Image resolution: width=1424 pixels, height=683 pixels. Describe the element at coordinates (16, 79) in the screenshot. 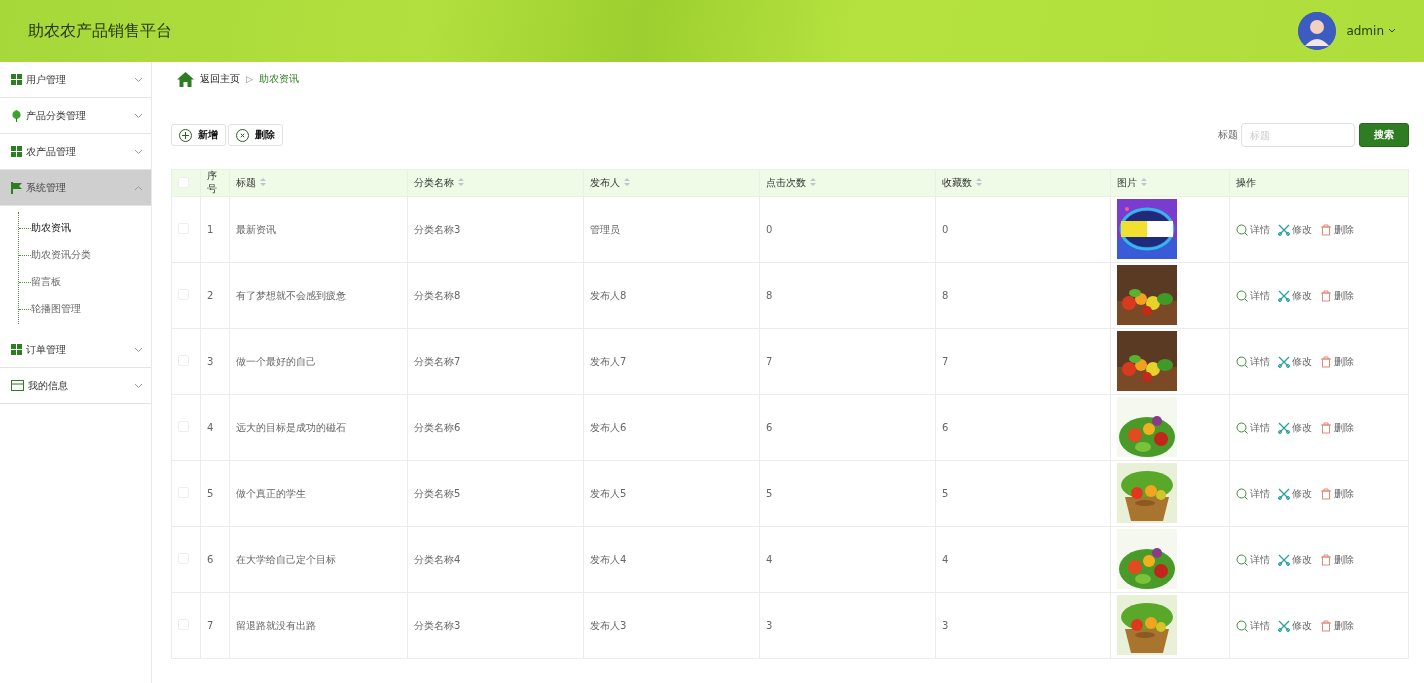

I see `grid-icon` at that location.